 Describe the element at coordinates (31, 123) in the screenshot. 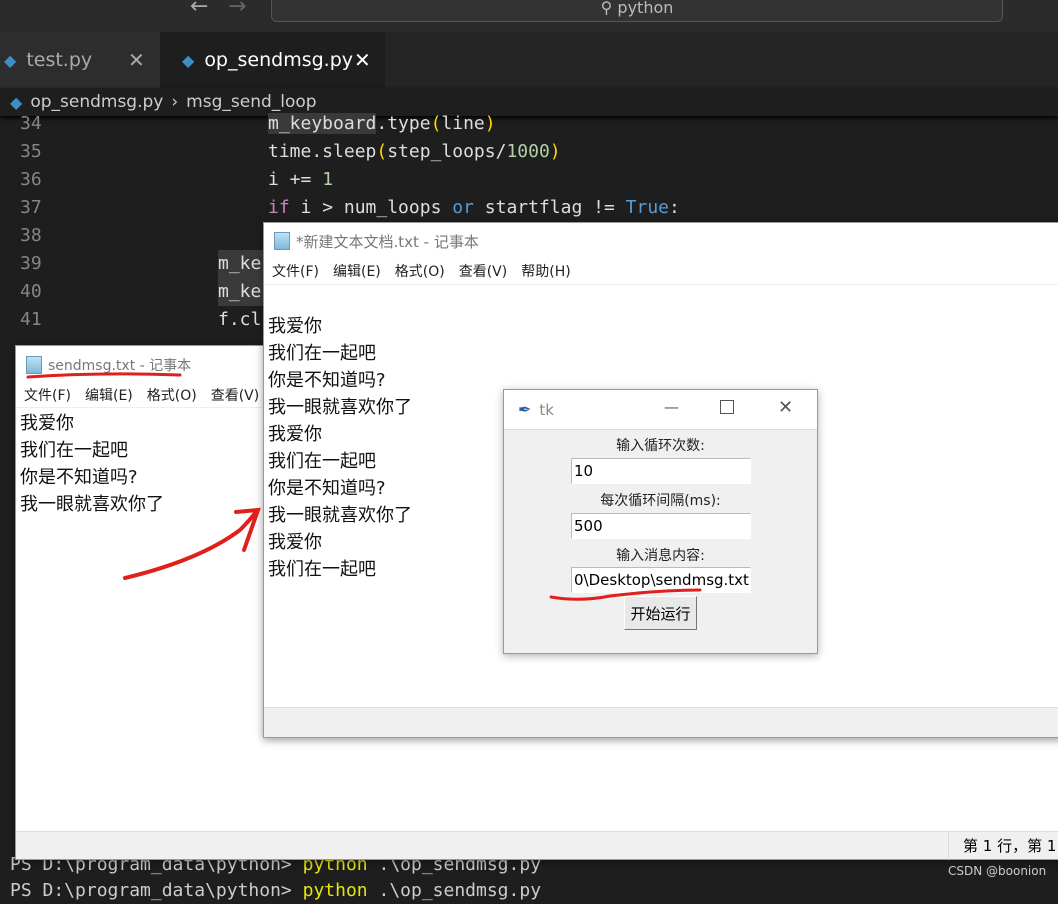

I see `line-number: 34` at that location.